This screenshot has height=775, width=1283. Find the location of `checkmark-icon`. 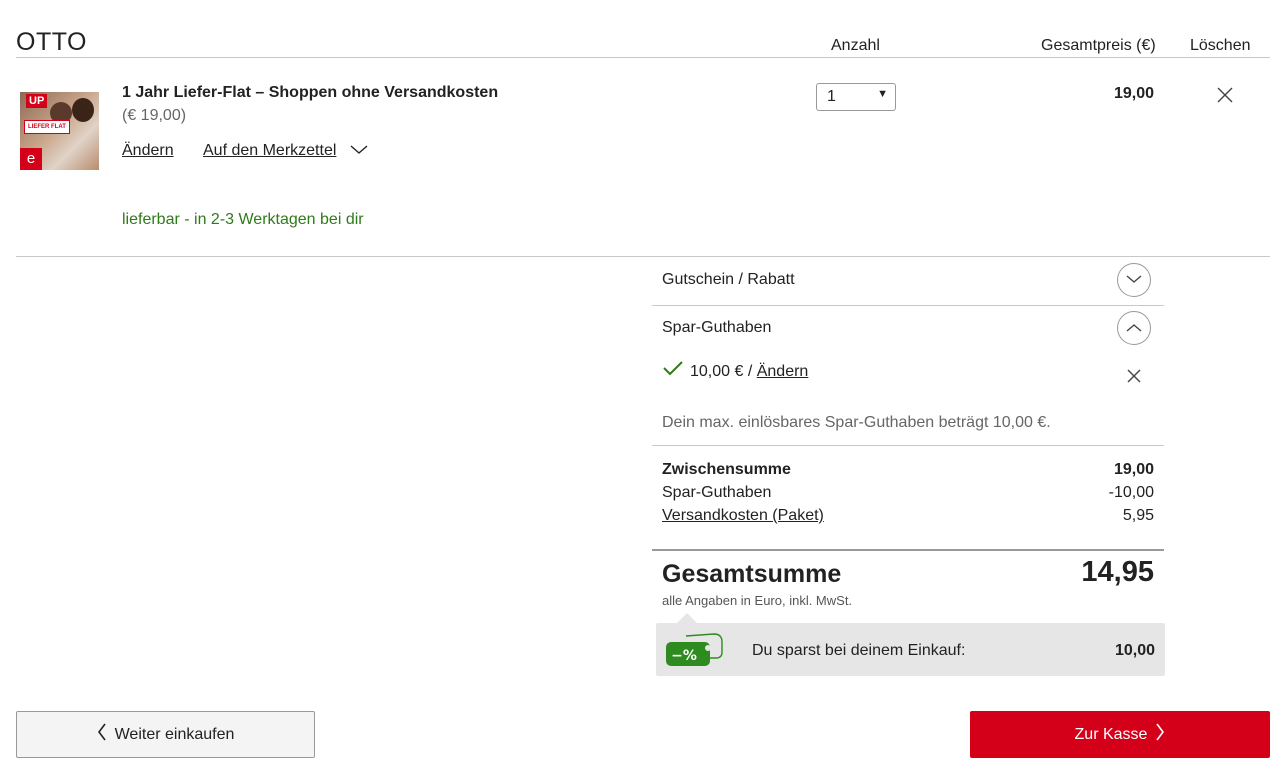

checkmark-icon is located at coordinates (673, 370).